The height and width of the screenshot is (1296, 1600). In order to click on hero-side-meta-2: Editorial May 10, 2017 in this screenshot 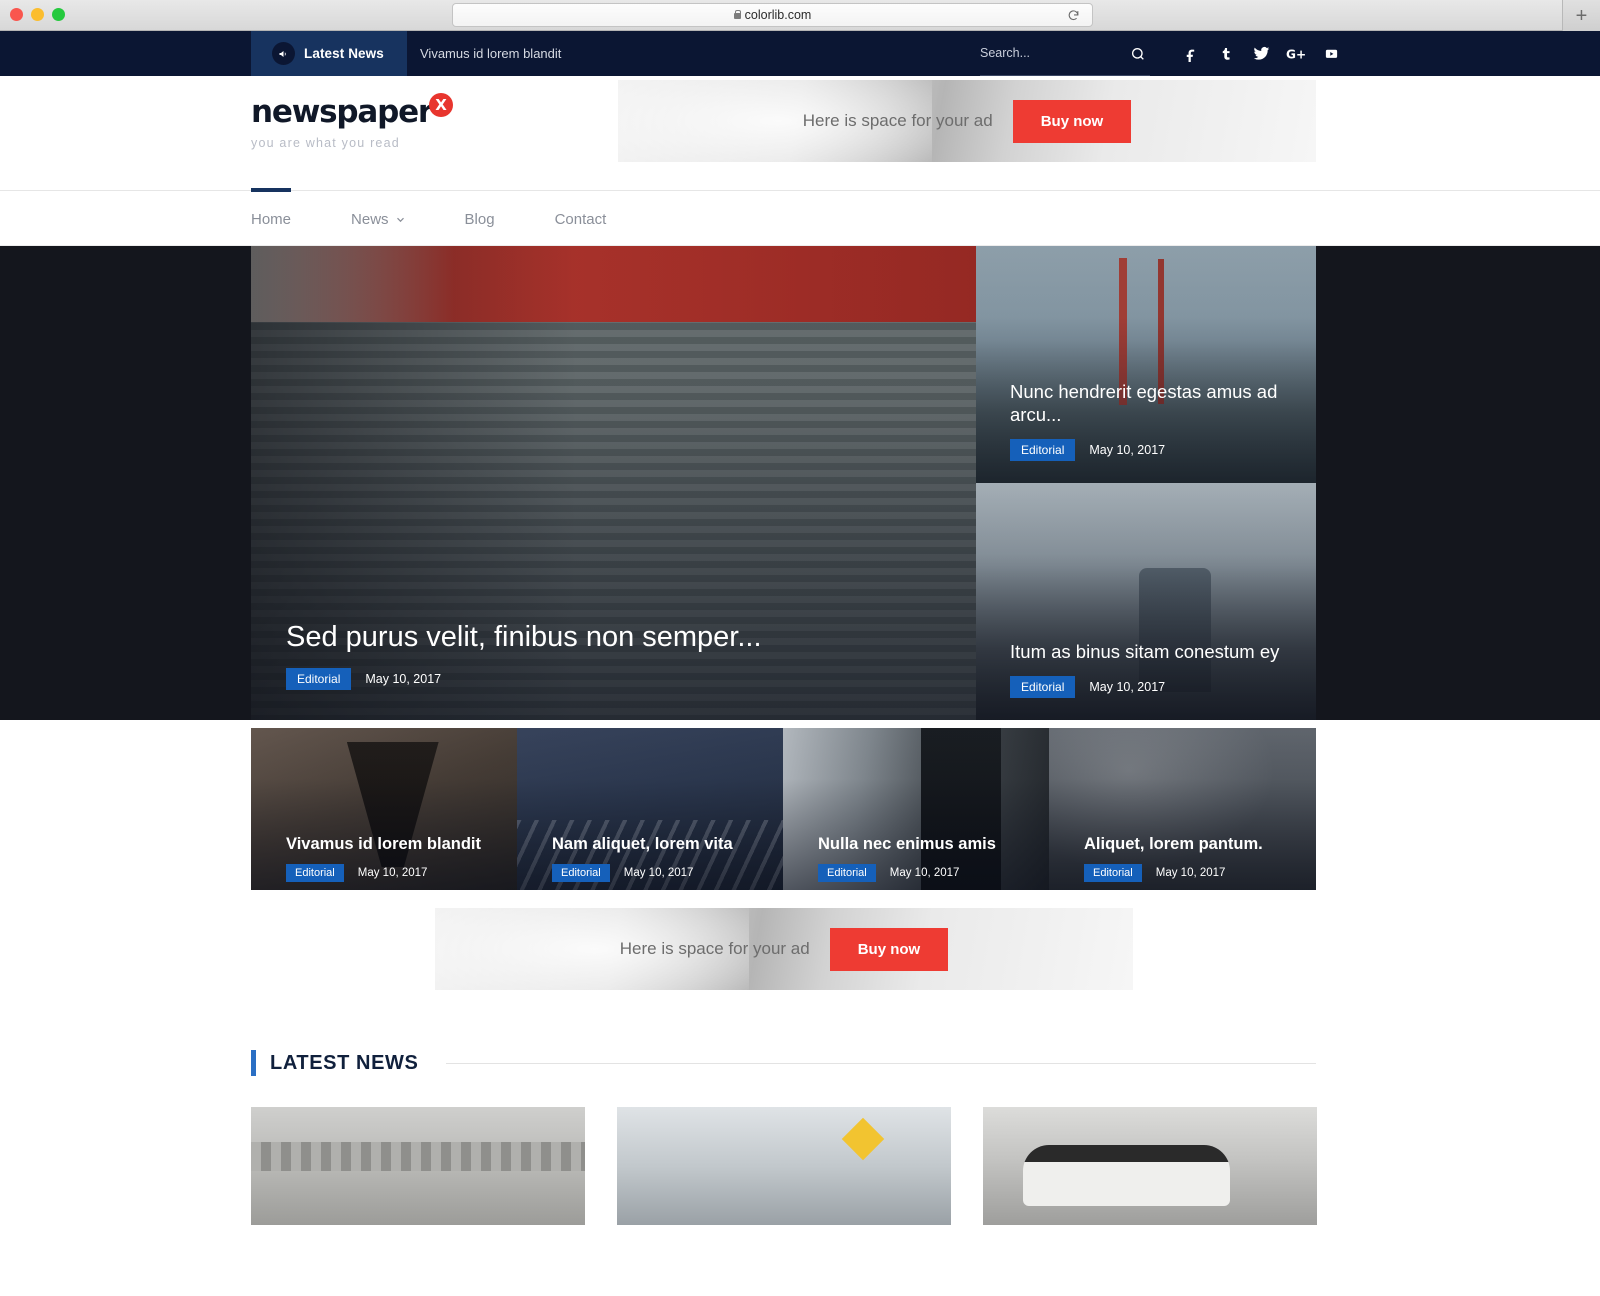, I will do `click(1153, 687)`.